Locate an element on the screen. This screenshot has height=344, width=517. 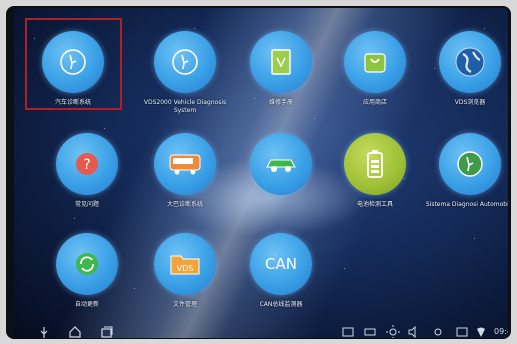
app-label: CAN总线监测器 is located at coordinates (281, 304).